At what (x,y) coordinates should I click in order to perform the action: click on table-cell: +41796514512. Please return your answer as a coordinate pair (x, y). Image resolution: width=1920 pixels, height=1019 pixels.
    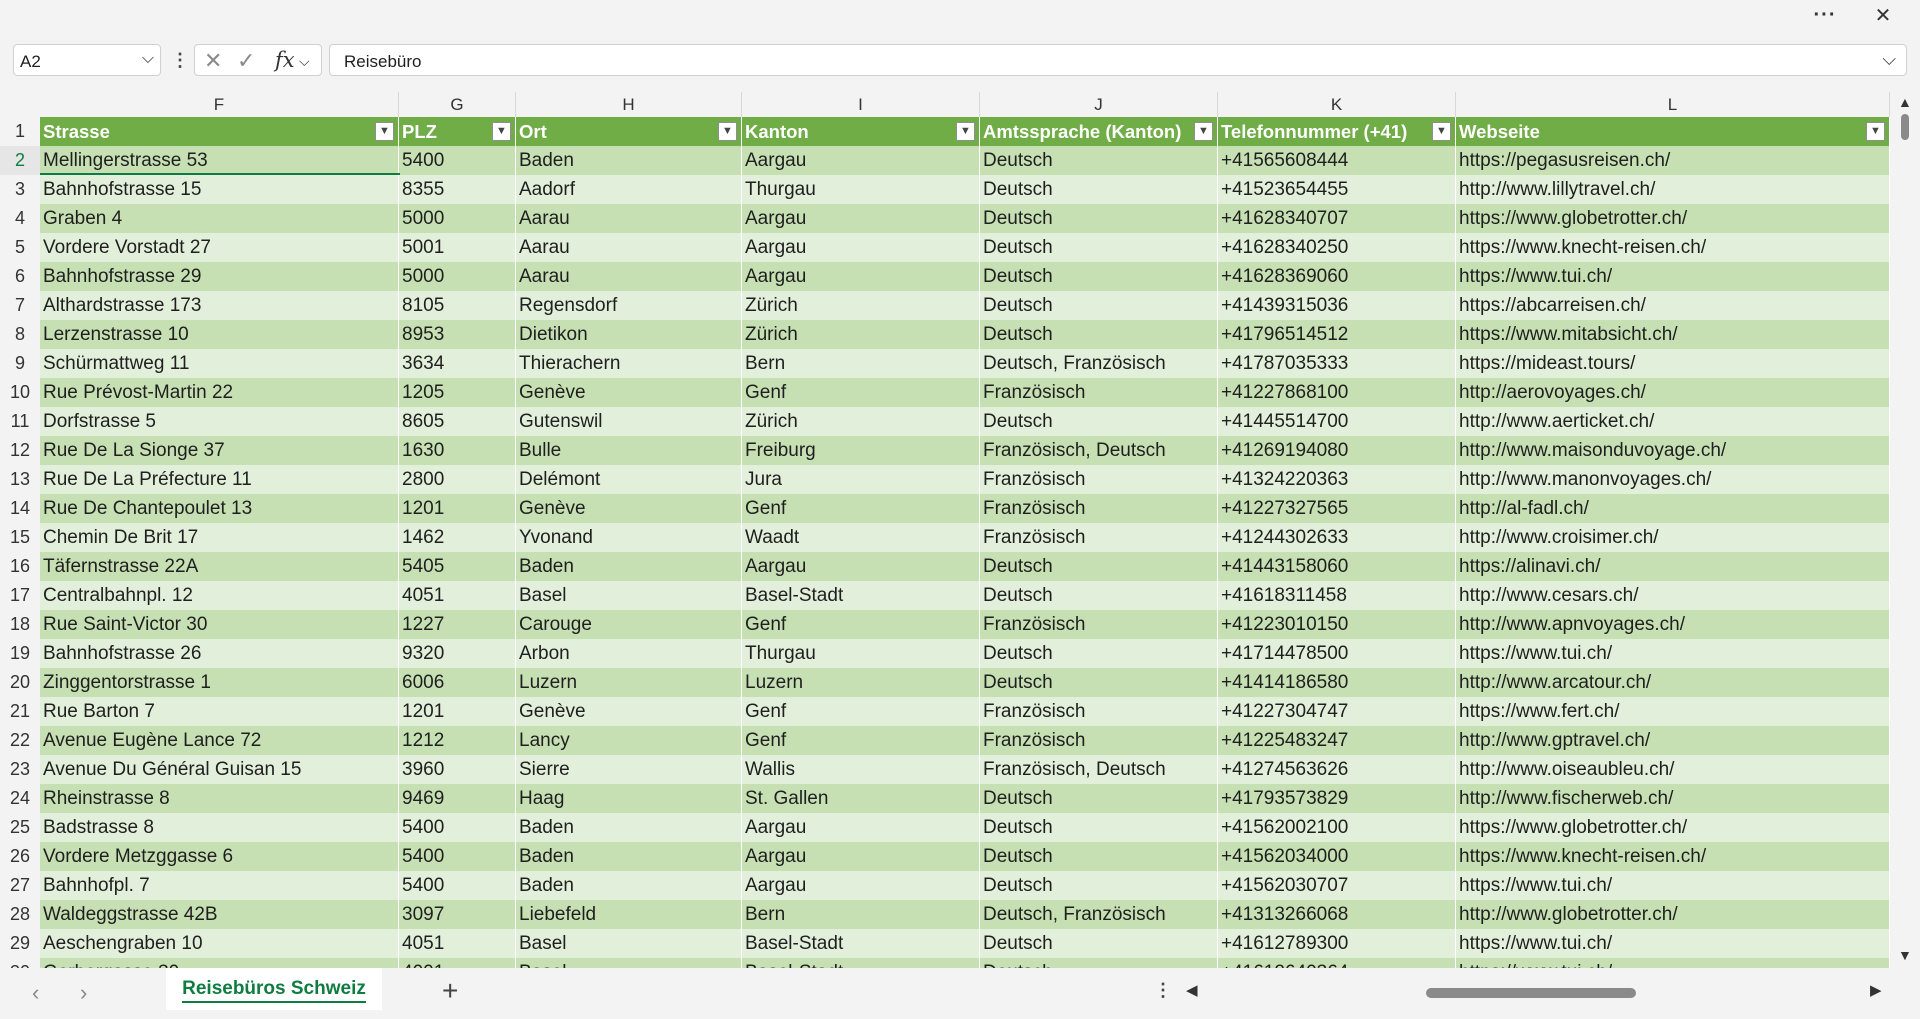
    Looking at the image, I should click on (1337, 334).